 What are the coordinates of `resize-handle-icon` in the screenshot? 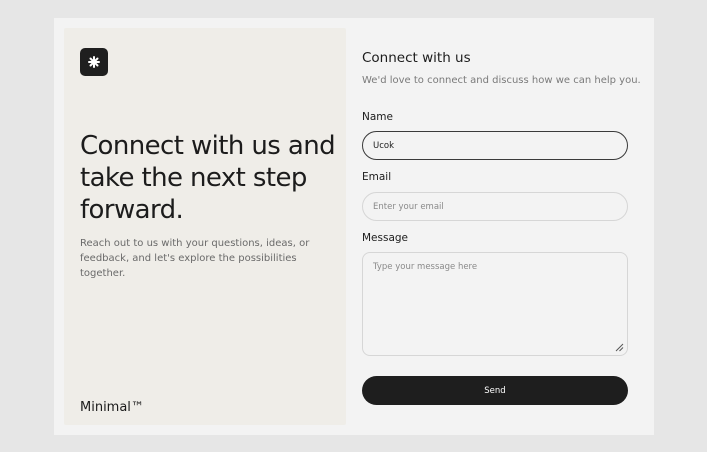 It's located at (619, 347).